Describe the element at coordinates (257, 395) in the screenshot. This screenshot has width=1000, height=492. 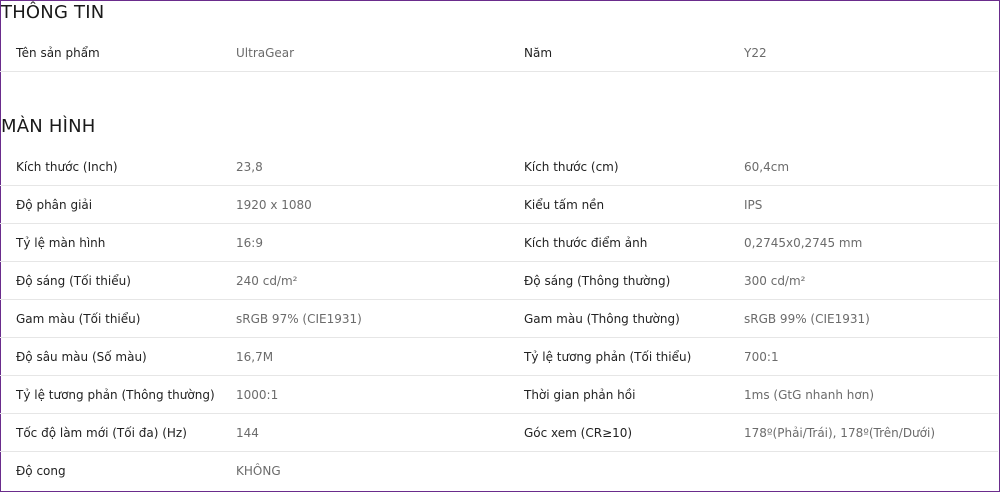
I see `spec-value: 1000:1` at that location.